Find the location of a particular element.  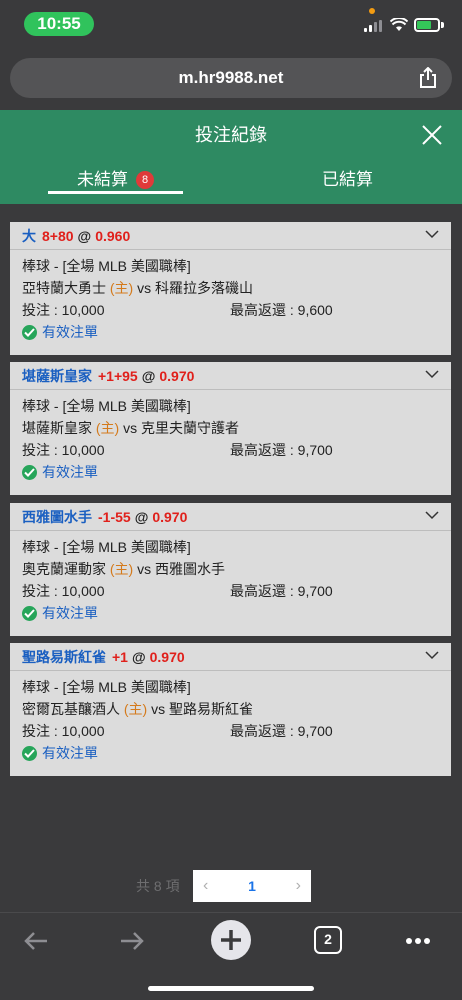

away-team: 科羅拉多落磯山 is located at coordinates (204, 288).